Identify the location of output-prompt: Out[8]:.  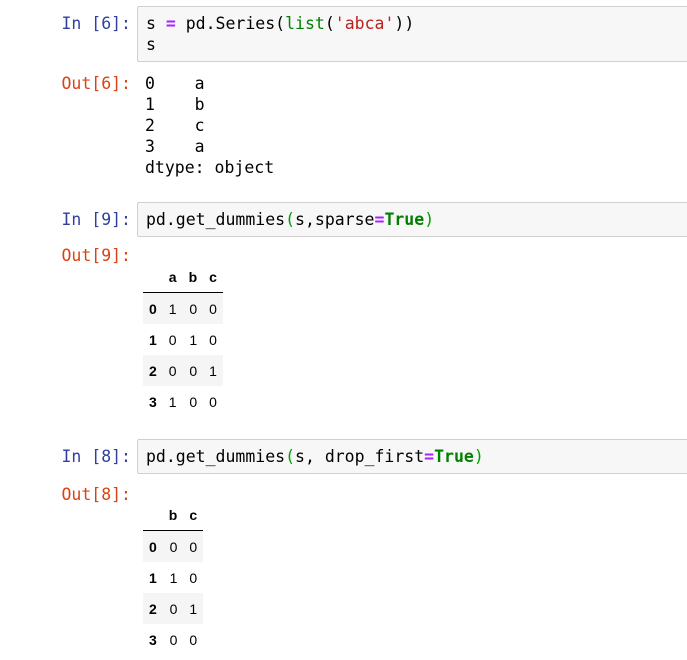
(96, 494).